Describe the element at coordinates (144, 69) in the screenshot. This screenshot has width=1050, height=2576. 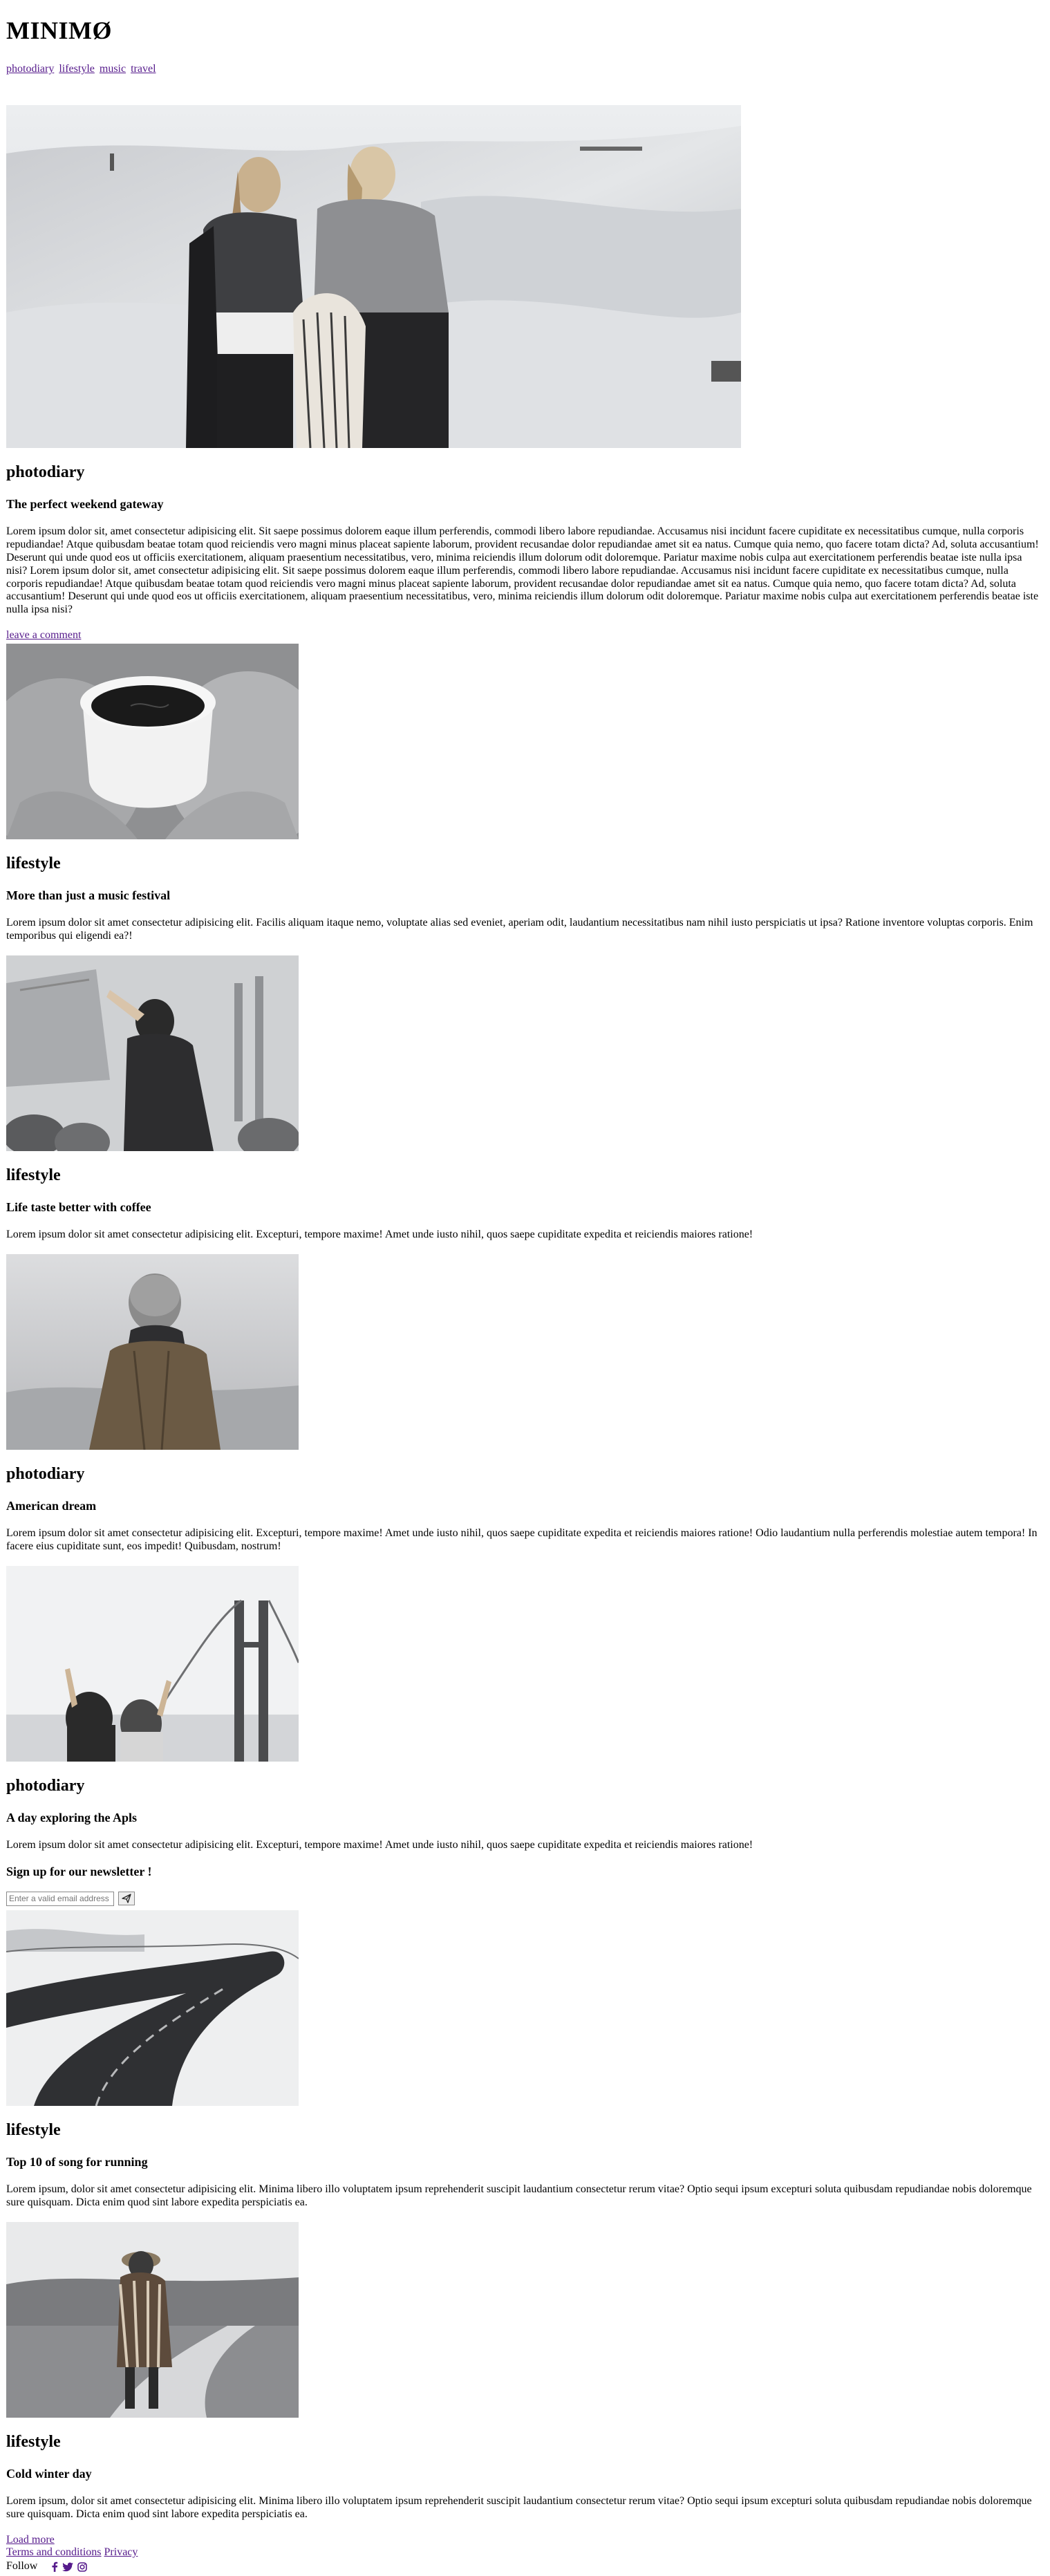
I see `nav-link-travel: travel` at that location.